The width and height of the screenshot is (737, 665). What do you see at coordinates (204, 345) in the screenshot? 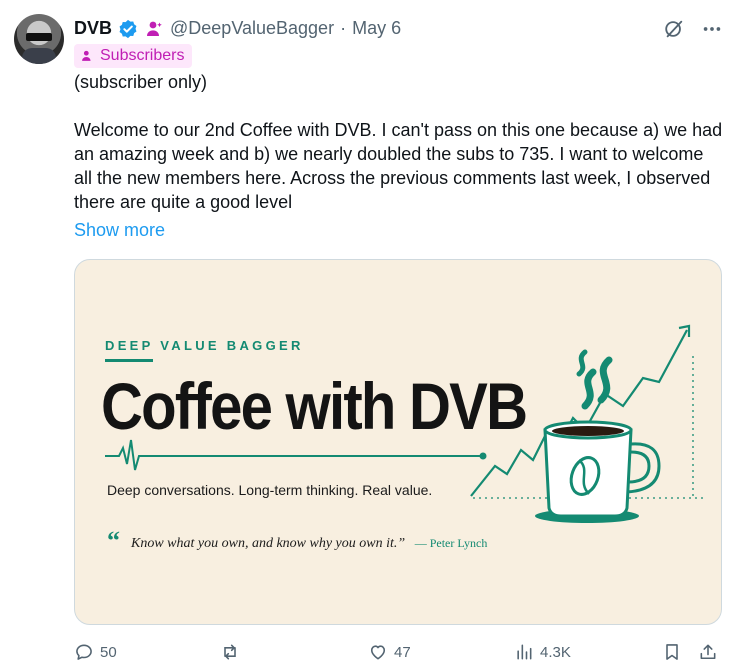
I see `card-kicker: DEEP VALUE BAGGER` at bounding box center [204, 345].